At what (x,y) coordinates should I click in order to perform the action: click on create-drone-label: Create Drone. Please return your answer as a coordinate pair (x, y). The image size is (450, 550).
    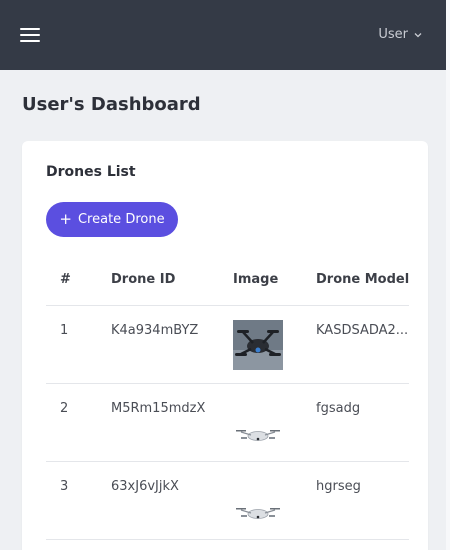
    Looking at the image, I should click on (121, 219).